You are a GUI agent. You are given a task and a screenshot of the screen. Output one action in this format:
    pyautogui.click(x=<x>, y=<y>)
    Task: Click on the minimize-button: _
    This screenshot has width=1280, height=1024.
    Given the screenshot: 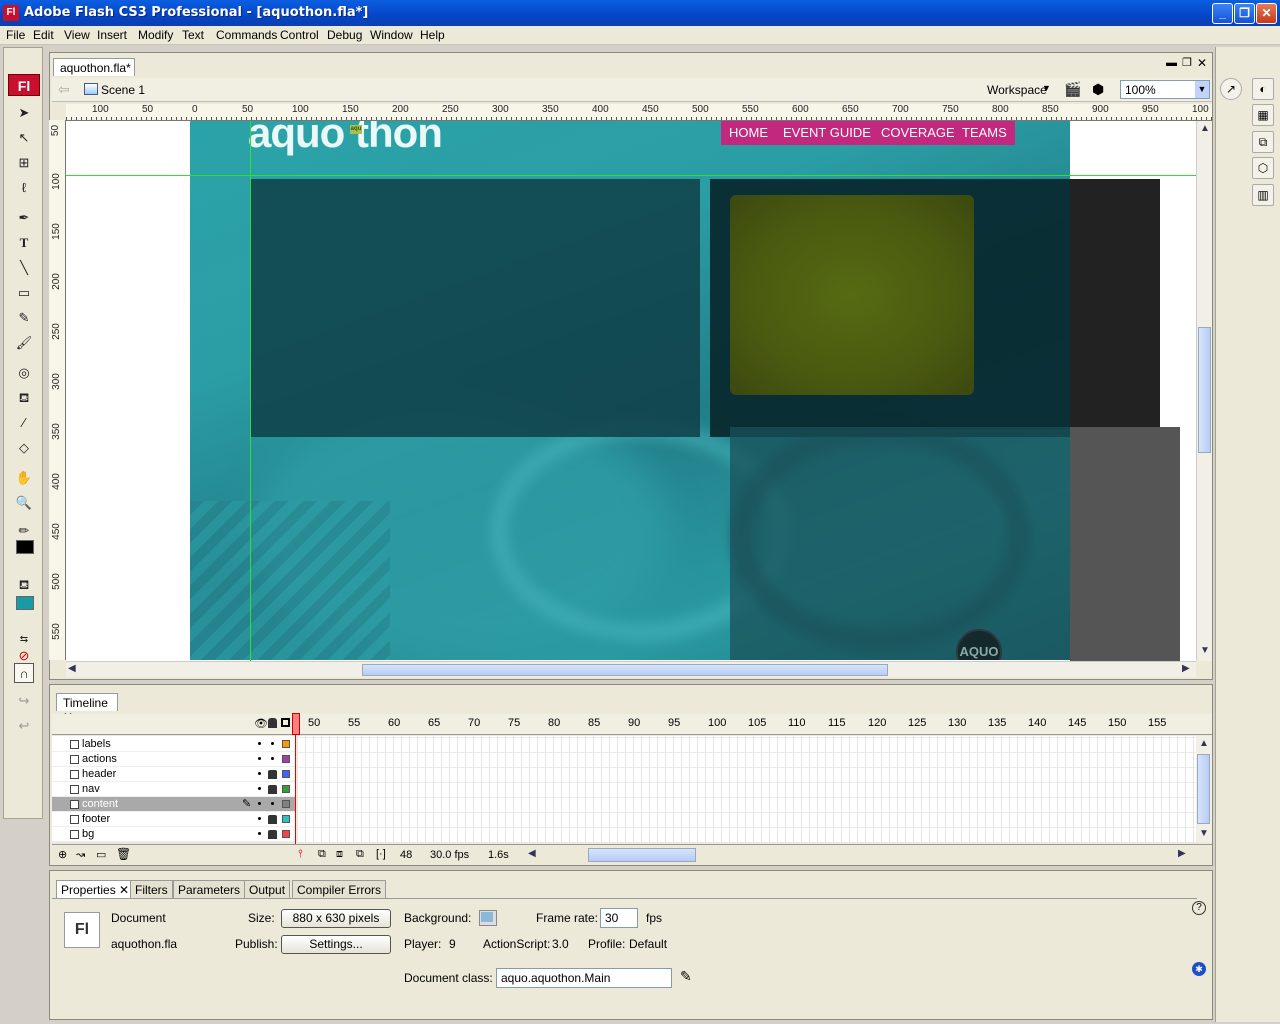 What is the action you would take?
    pyautogui.click(x=1222, y=13)
    